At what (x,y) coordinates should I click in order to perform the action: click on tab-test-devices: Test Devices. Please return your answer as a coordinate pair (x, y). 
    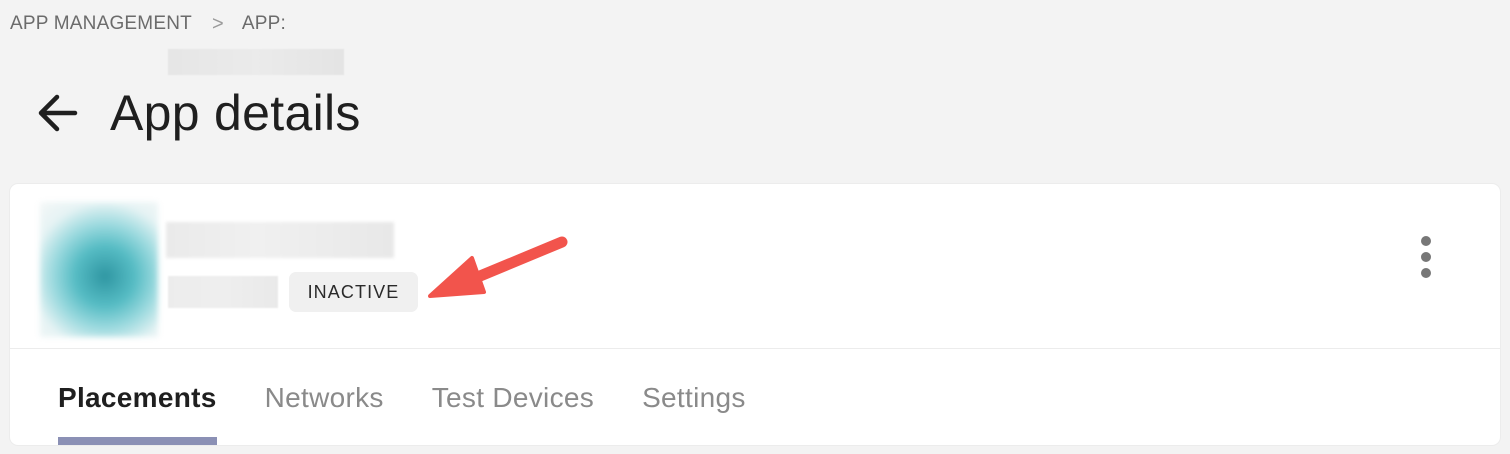
    Looking at the image, I should click on (513, 397).